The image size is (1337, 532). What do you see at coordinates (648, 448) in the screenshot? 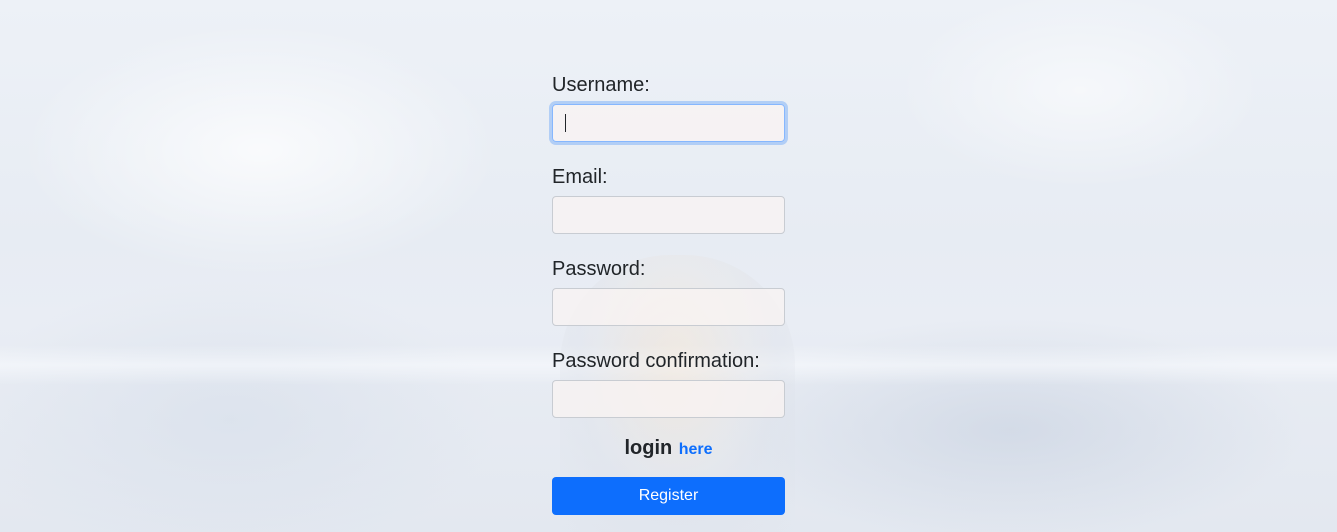
I see `login-text: login` at bounding box center [648, 448].